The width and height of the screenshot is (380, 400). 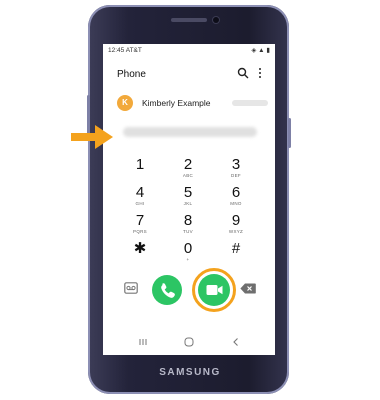 I want to click on key-digit: 8, so click(x=188, y=220).